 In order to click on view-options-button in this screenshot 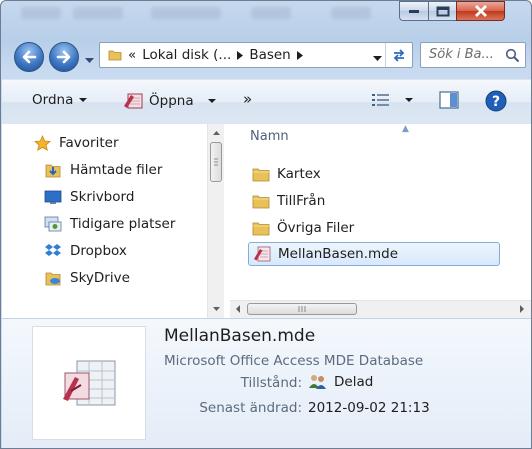, I will do `click(392, 100)`.